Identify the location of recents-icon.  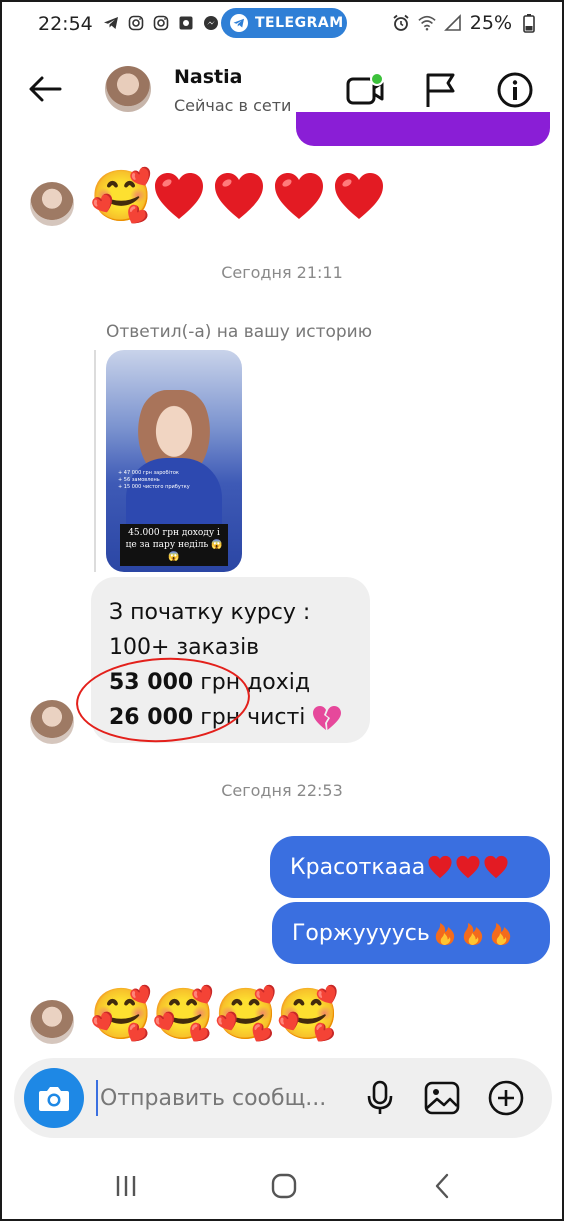
(126, 1186).